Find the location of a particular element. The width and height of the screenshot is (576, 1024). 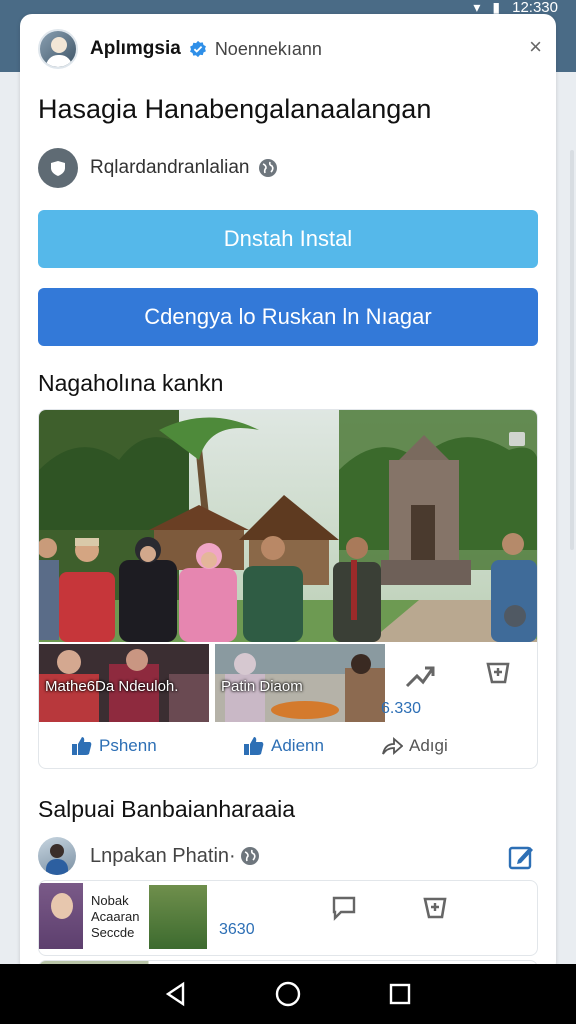

share-arrow-icon is located at coordinates (392, 746).